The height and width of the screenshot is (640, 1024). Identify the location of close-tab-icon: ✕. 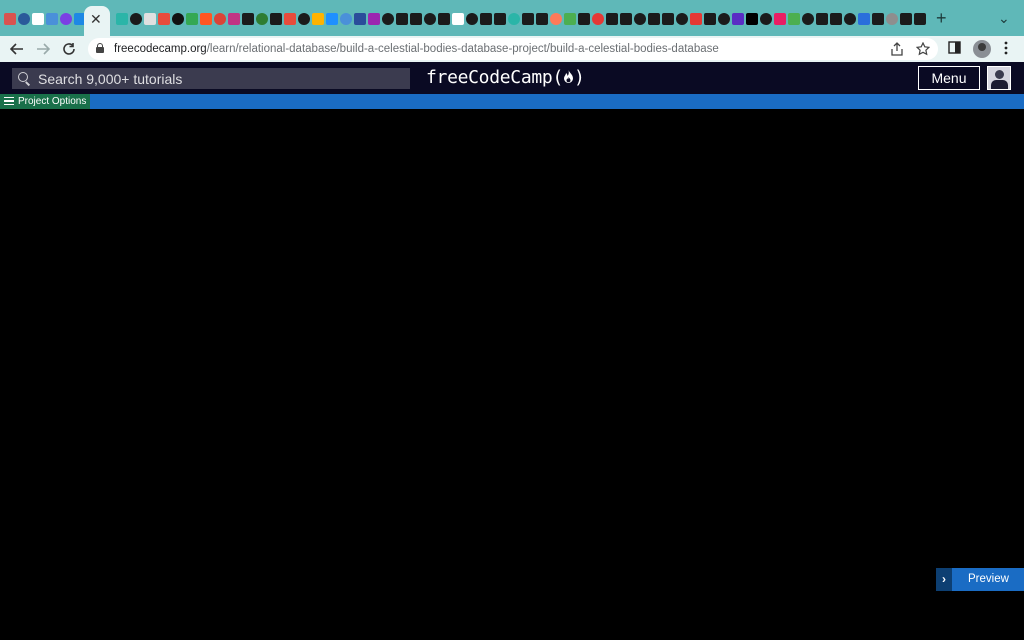
(96, 19).